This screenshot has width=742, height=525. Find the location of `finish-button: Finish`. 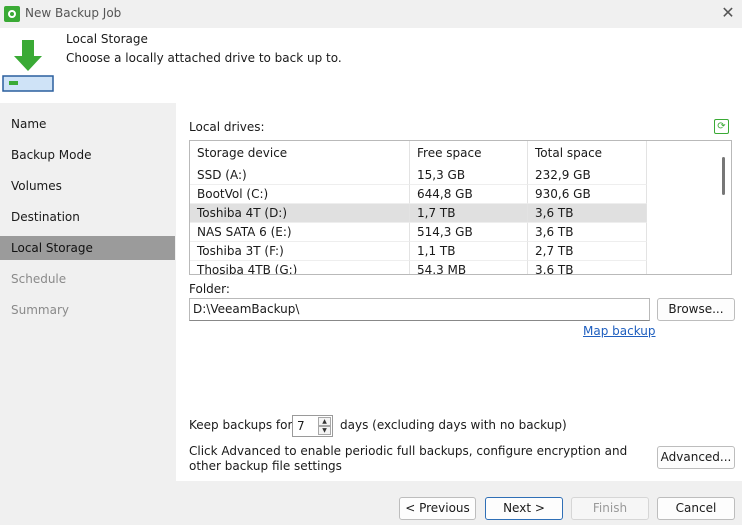

finish-button: Finish is located at coordinates (610, 508).